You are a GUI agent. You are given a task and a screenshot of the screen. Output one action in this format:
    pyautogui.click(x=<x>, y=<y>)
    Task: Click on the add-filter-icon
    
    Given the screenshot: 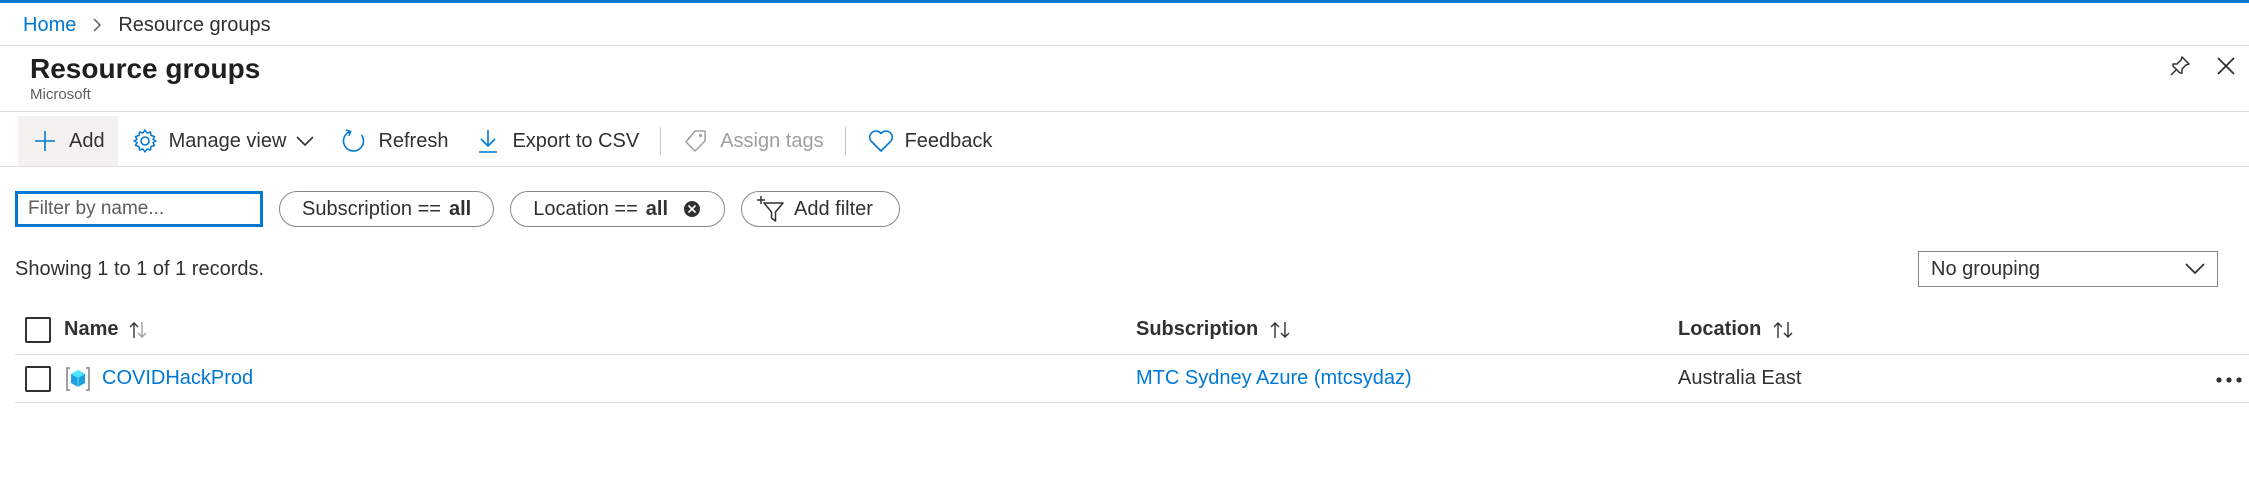 What is the action you would take?
    pyautogui.click(x=771, y=209)
    